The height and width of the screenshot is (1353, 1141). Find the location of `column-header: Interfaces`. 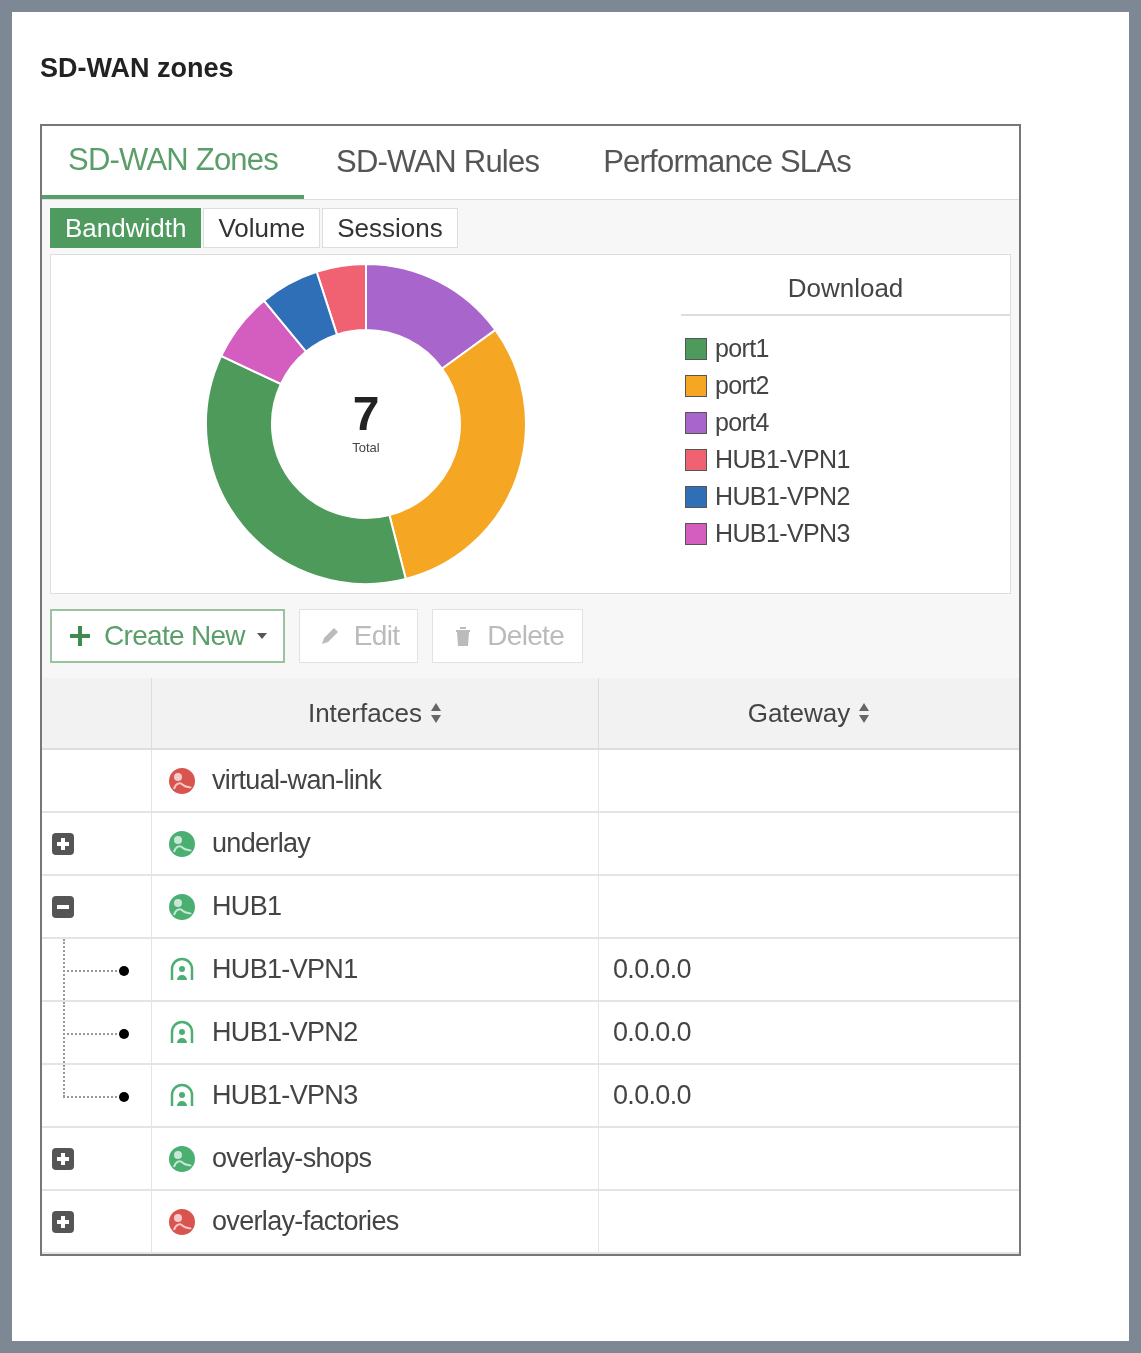

column-header: Interfaces is located at coordinates (375, 713).